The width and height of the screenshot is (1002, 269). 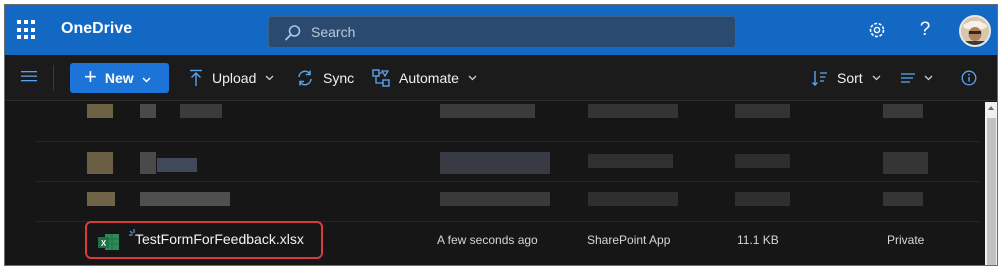 What do you see at coordinates (877, 30) in the screenshot?
I see `gear-icon` at bounding box center [877, 30].